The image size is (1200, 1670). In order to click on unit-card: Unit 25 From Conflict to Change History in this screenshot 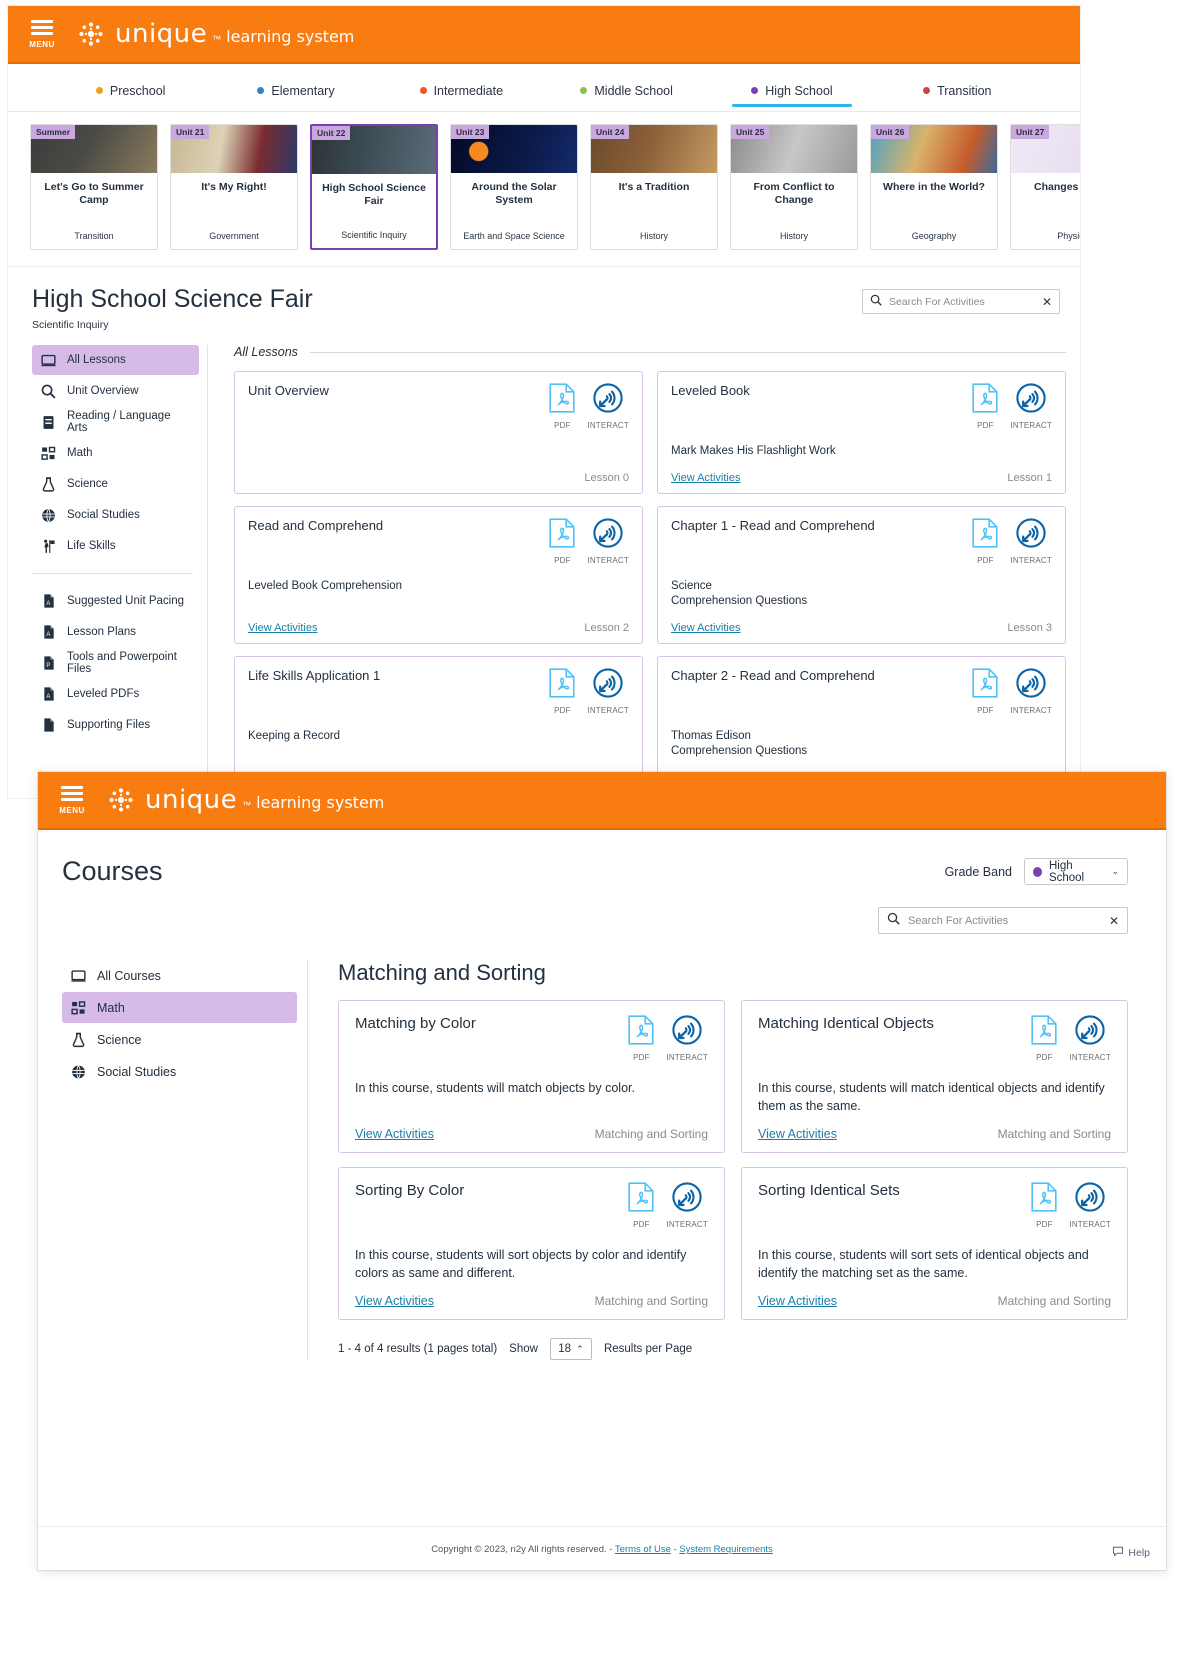, I will do `click(794, 187)`.